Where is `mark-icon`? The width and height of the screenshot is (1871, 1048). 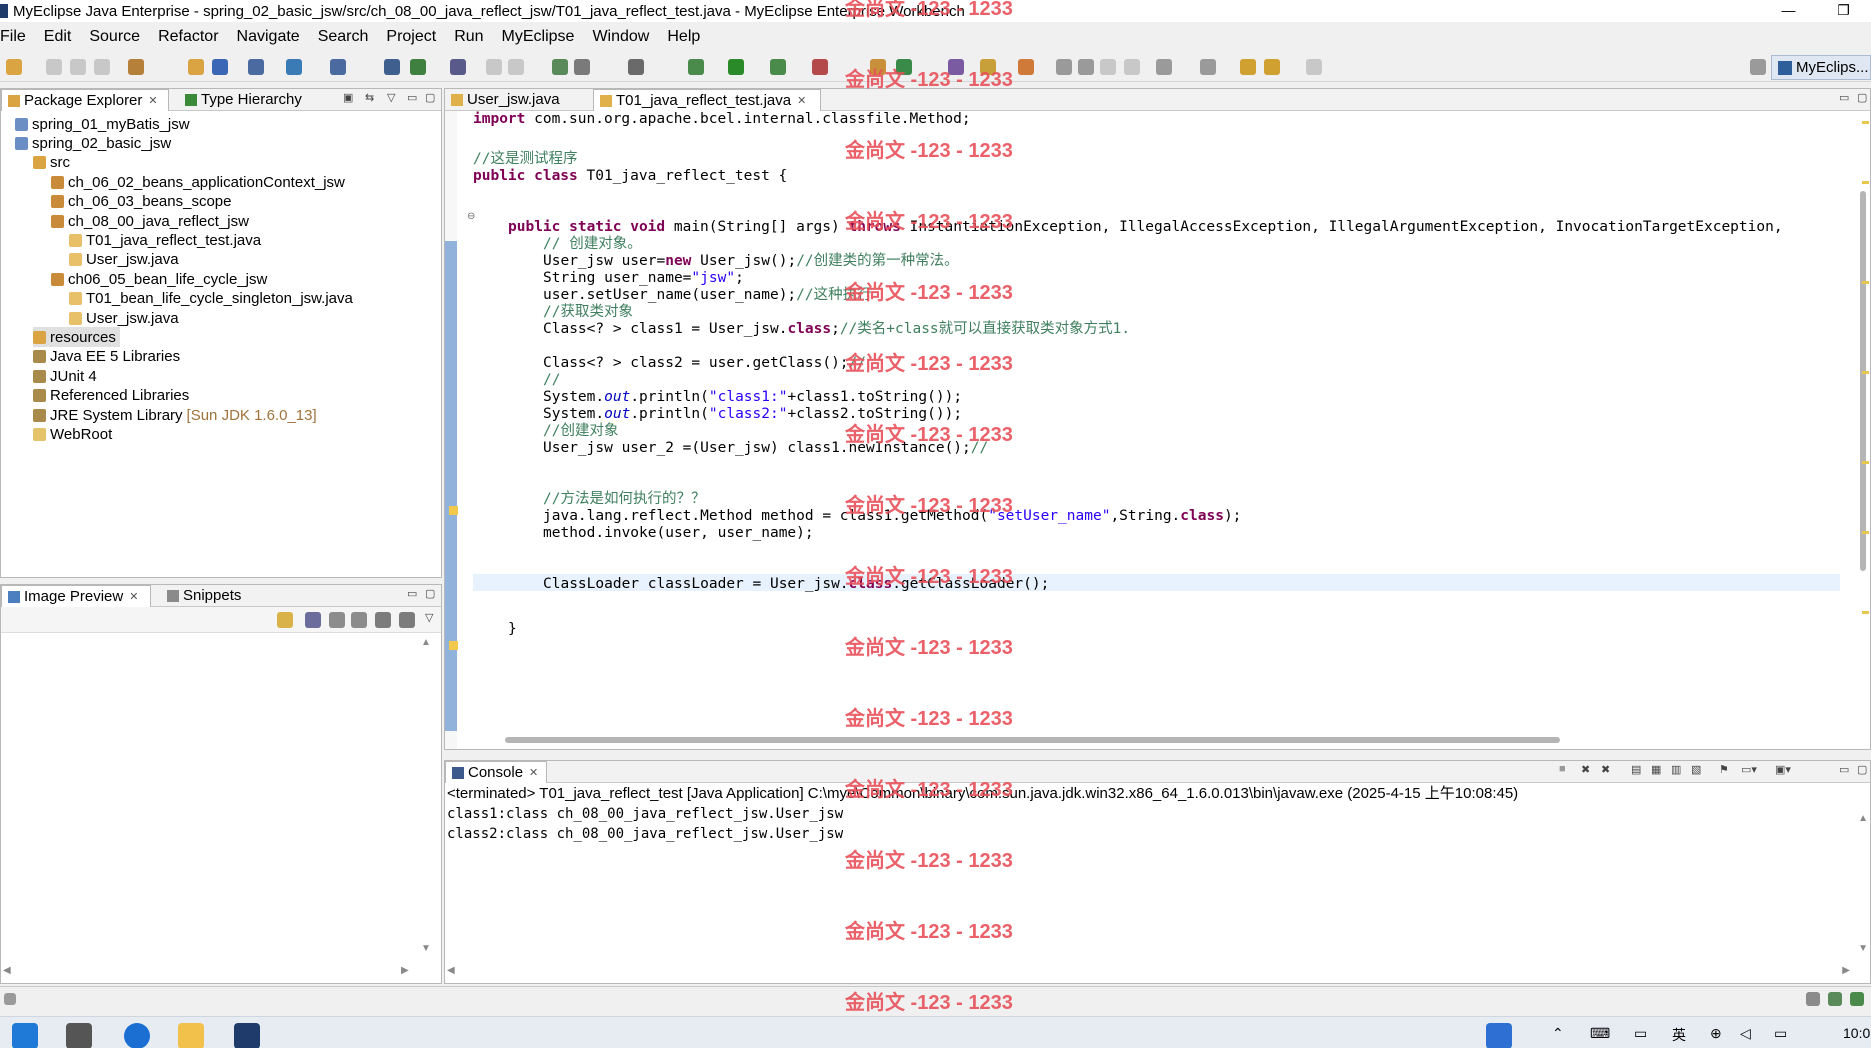 mark-icon is located at coordinates (1026, 67).